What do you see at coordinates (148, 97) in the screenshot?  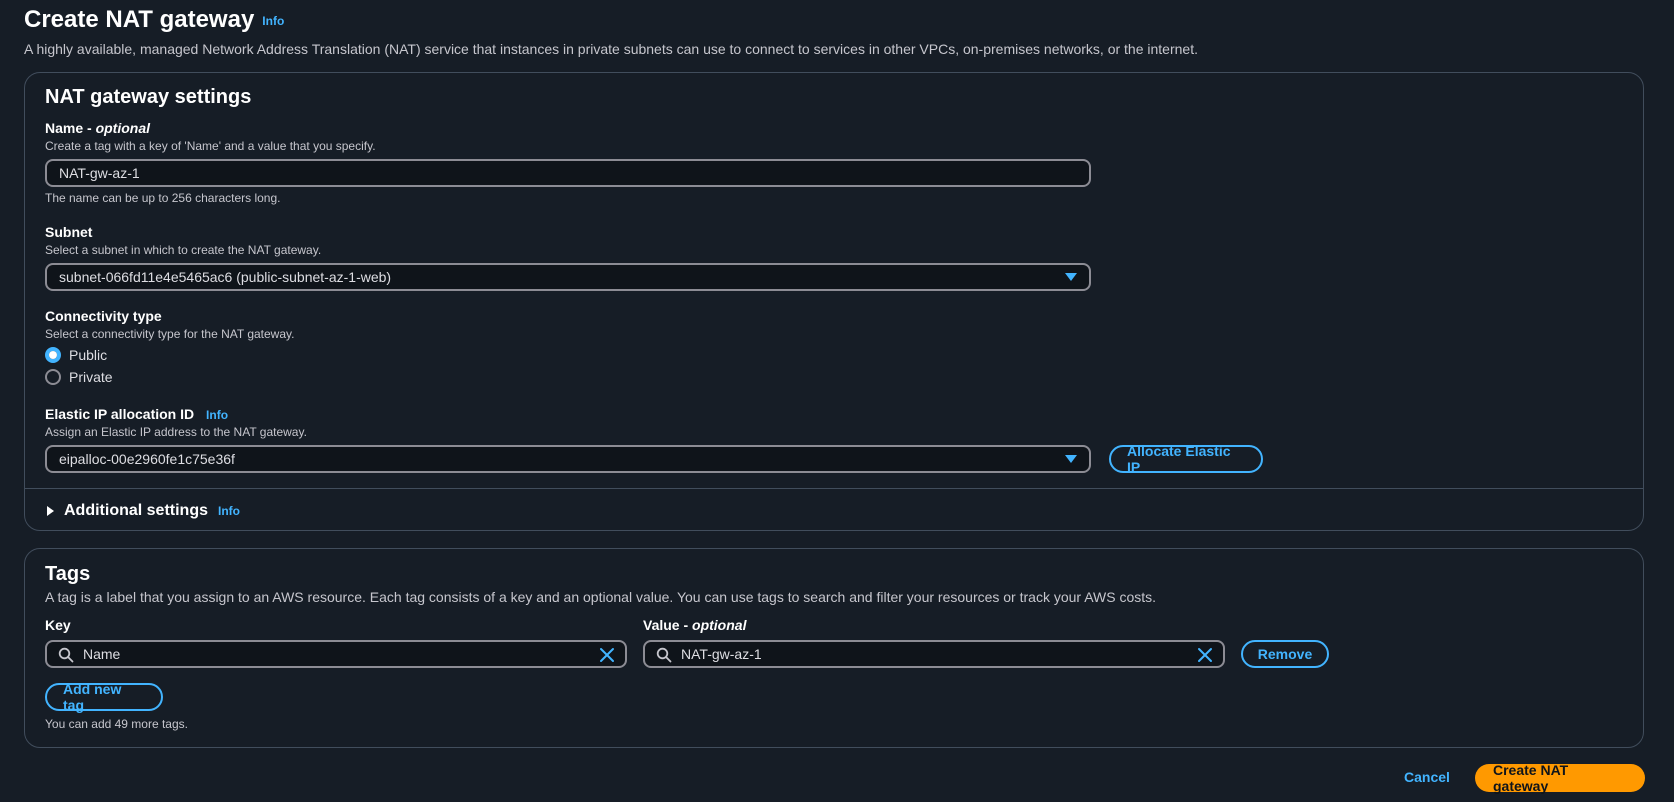 I see `settings-heading: NAT gateway settings` at bounding box center [148, 97].